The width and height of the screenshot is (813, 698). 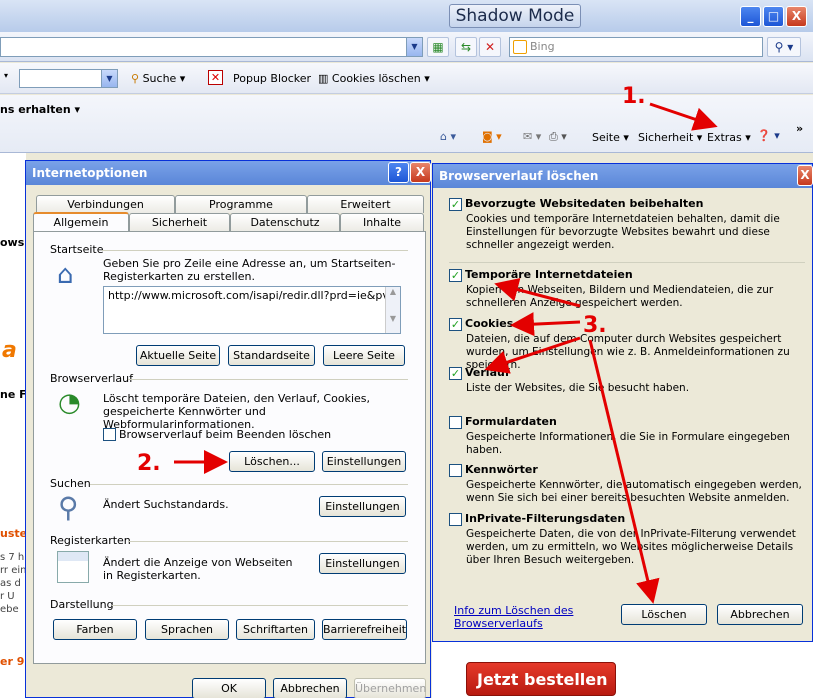 What do you see at coordinates (595, 325) in the screenshot?
I see `annotation-step-3: 3.` at bounding box center [595, 325].